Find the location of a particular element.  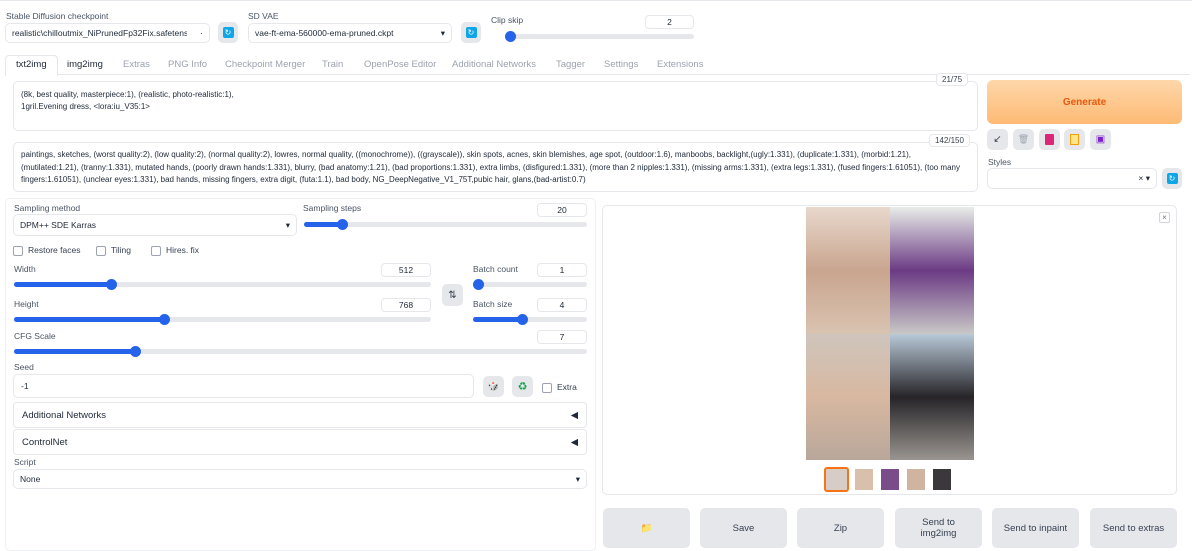

save-style-button: ▣ is located at coordinates (1100, 139).